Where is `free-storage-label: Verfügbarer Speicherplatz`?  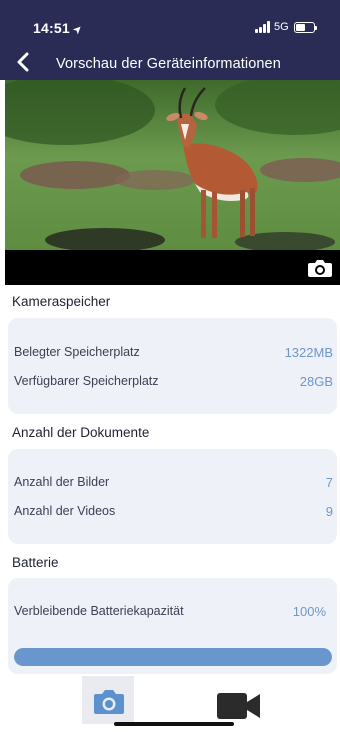 free-storage-label: Verfügbarer Speicherplatz is located at coordinates (86, 381).